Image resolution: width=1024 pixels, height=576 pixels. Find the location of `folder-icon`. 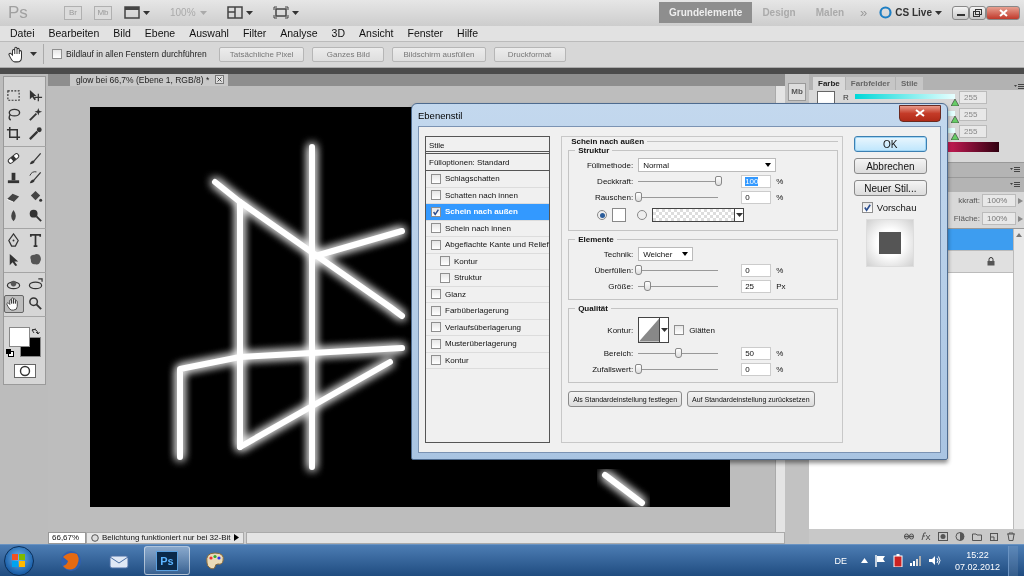

folder-icon is located at coordinates (977, 537).